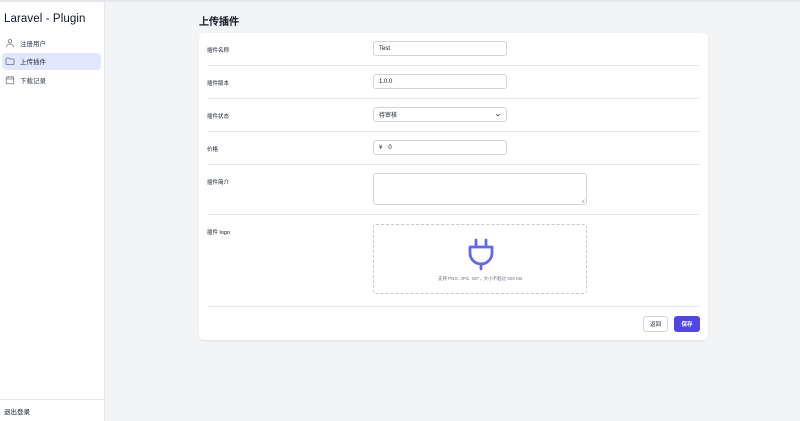  I want to click on status-select: 待审核, so click(440, 114).